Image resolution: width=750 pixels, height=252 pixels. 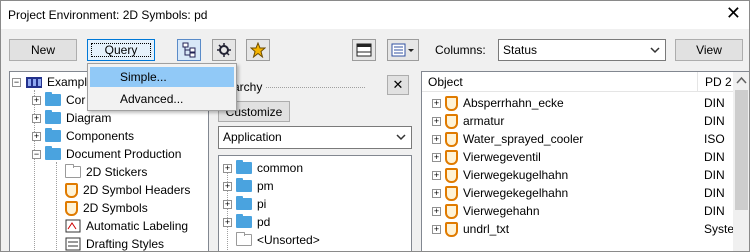 What do you see at coordinates (89, 118) in the screenshot?
I see `tree-item-label: Diagram` at bounding box center [89, 118].